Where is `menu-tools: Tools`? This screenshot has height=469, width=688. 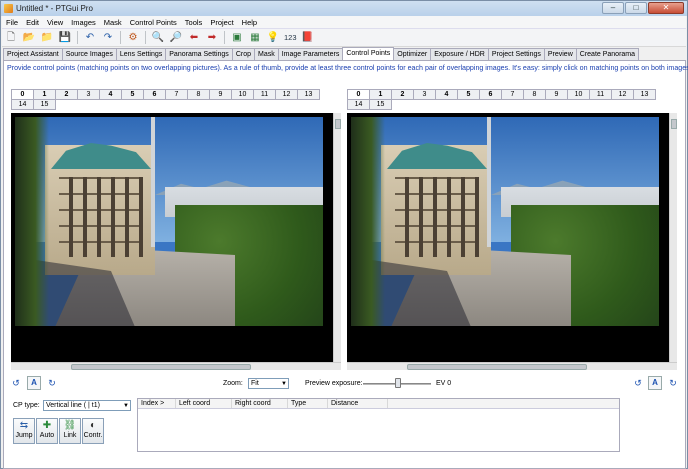 menu-tools: Tools is located at coordinates (194, 22).